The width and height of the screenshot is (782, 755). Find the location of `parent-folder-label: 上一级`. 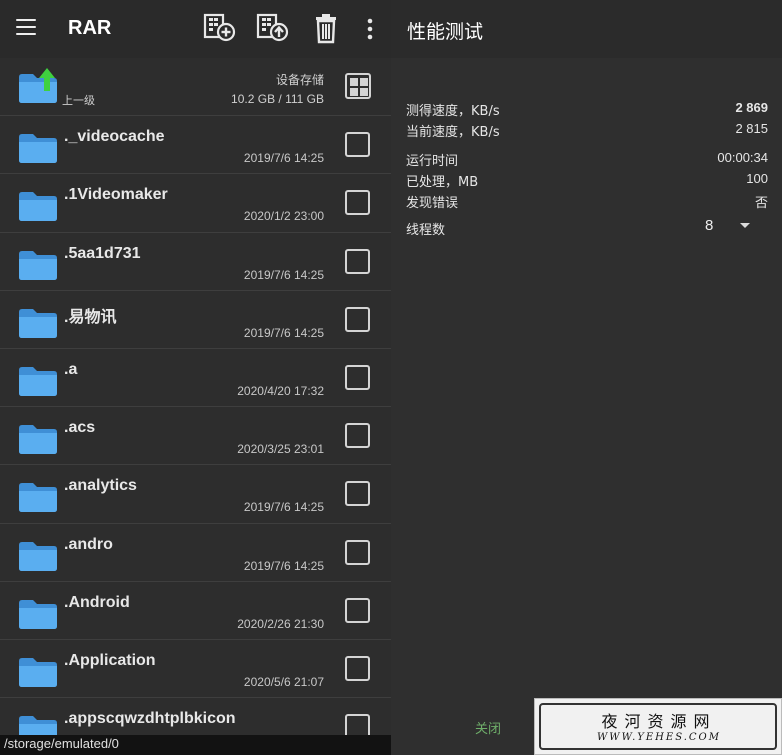

parent-folder-label: 上一级 is located at coordinates (78, 100).